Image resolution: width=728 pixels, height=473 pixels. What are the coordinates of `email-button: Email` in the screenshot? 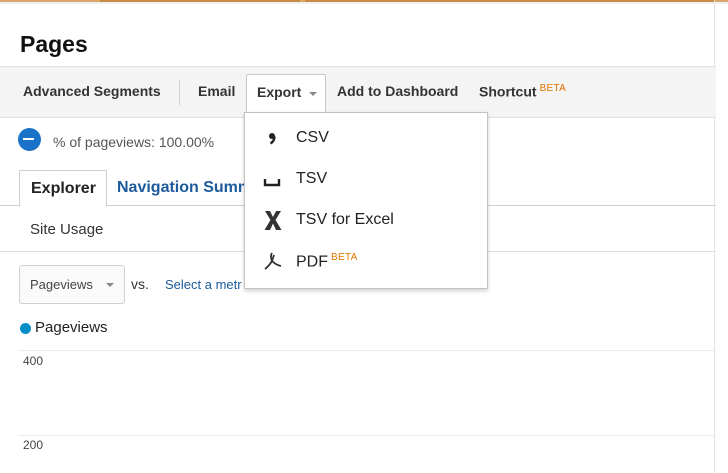 It's located at (216, 91).